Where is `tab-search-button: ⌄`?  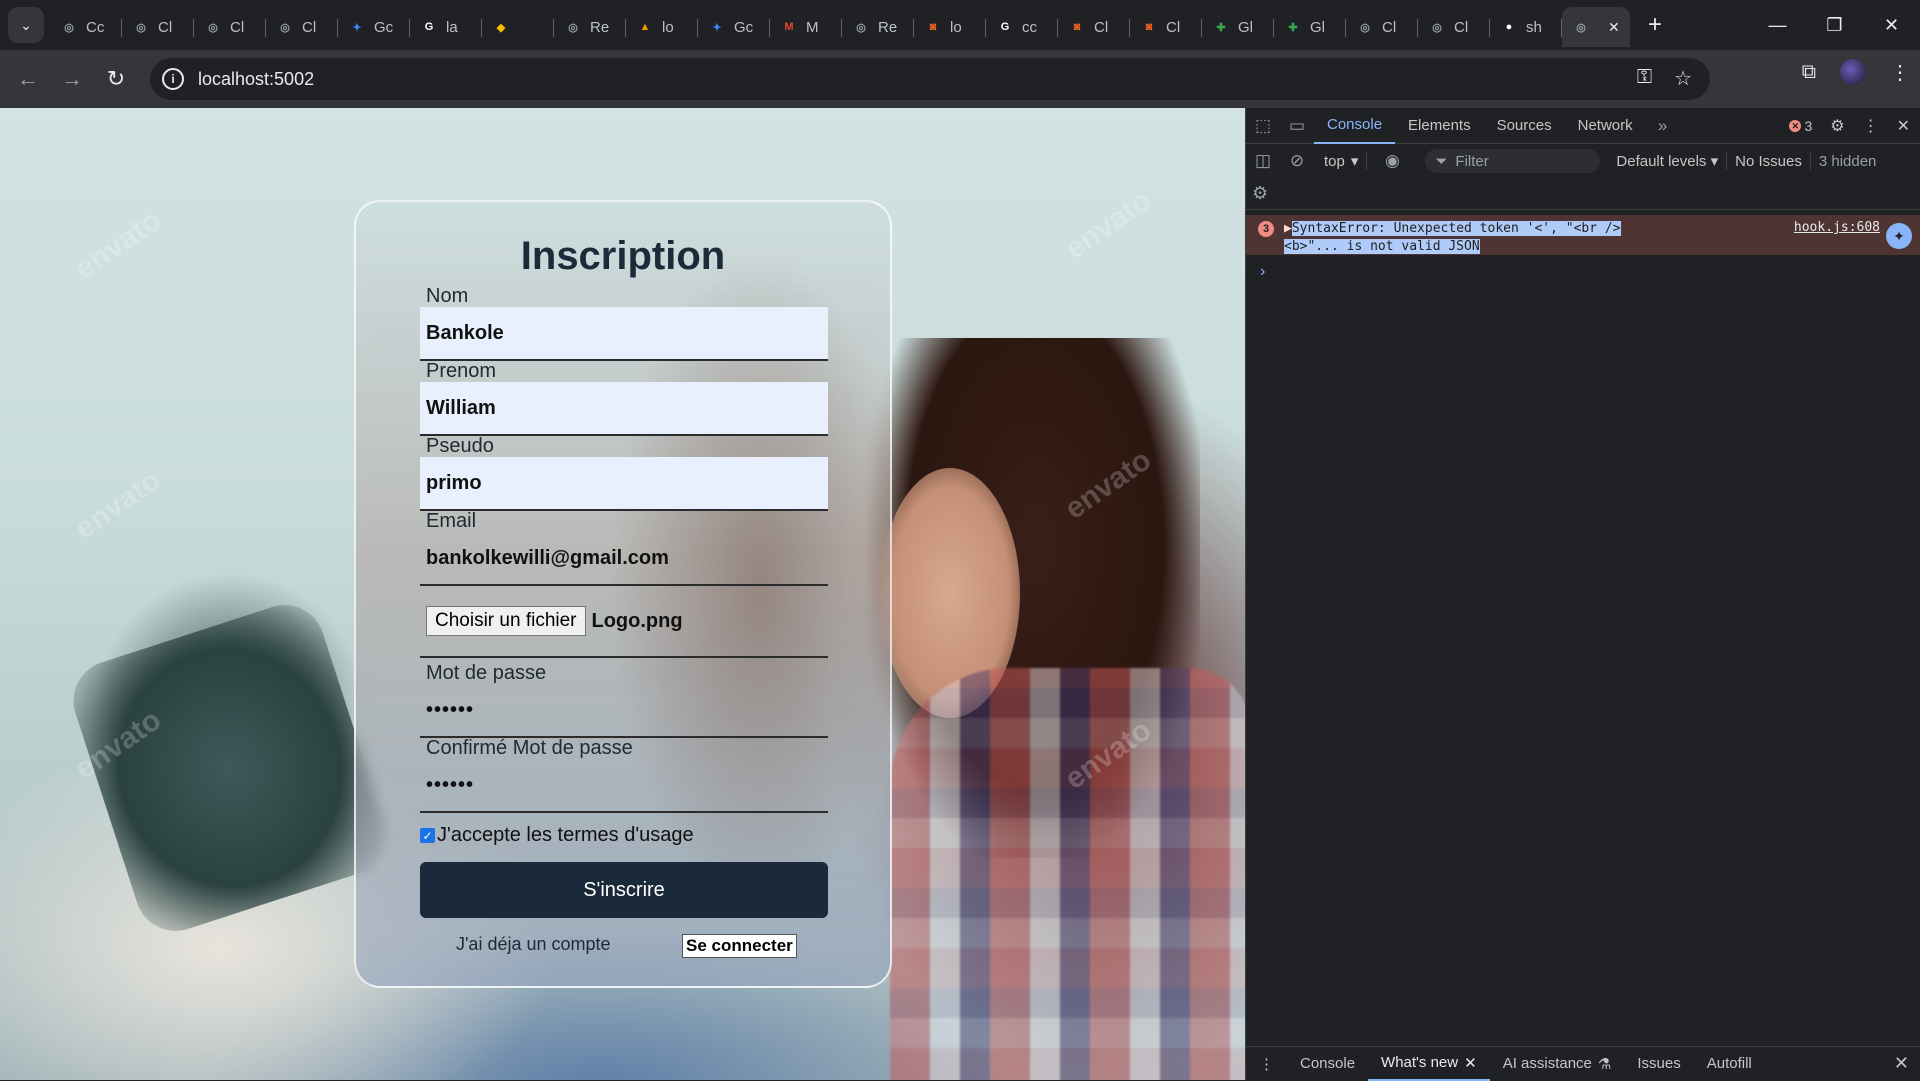
tab-search-button: ⌄ is located at coordinates (26, 25).